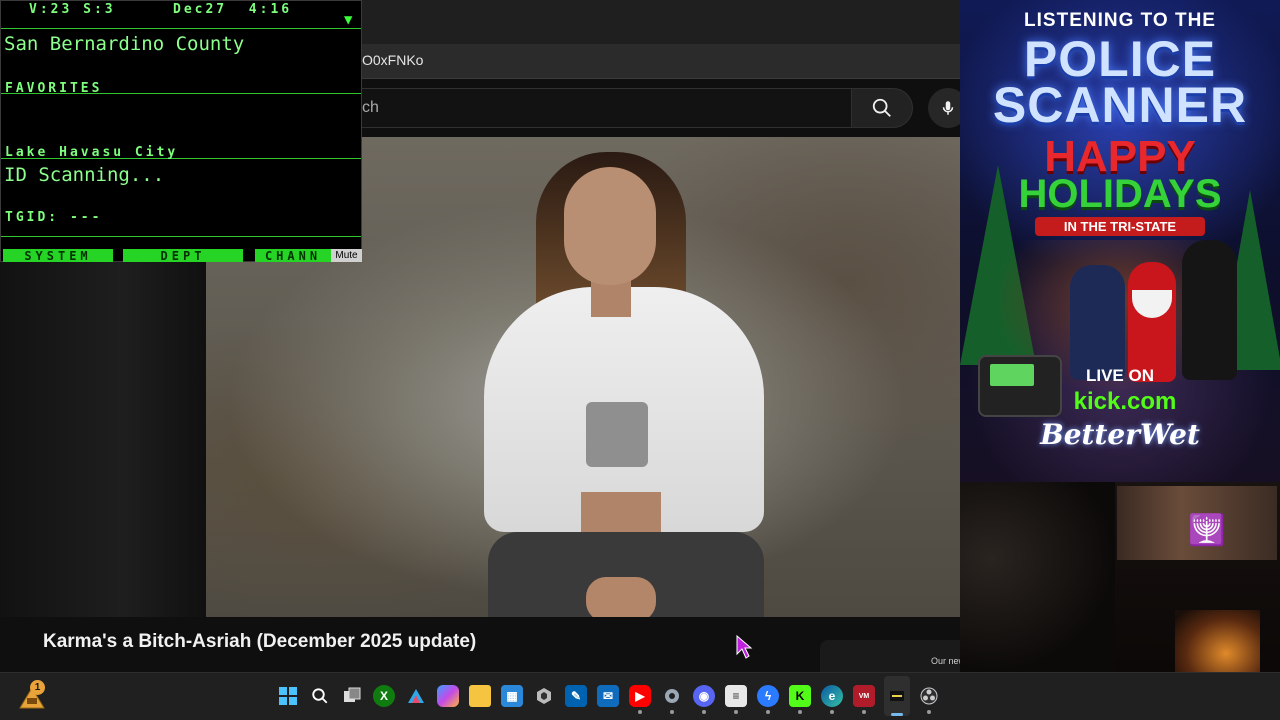 Image resolution: width=1280 pixels, height=720 pixels. Describe the element at coordinates (72, 9) in the screenshot. I see `scanner-status: V:23 S:3` at that location.